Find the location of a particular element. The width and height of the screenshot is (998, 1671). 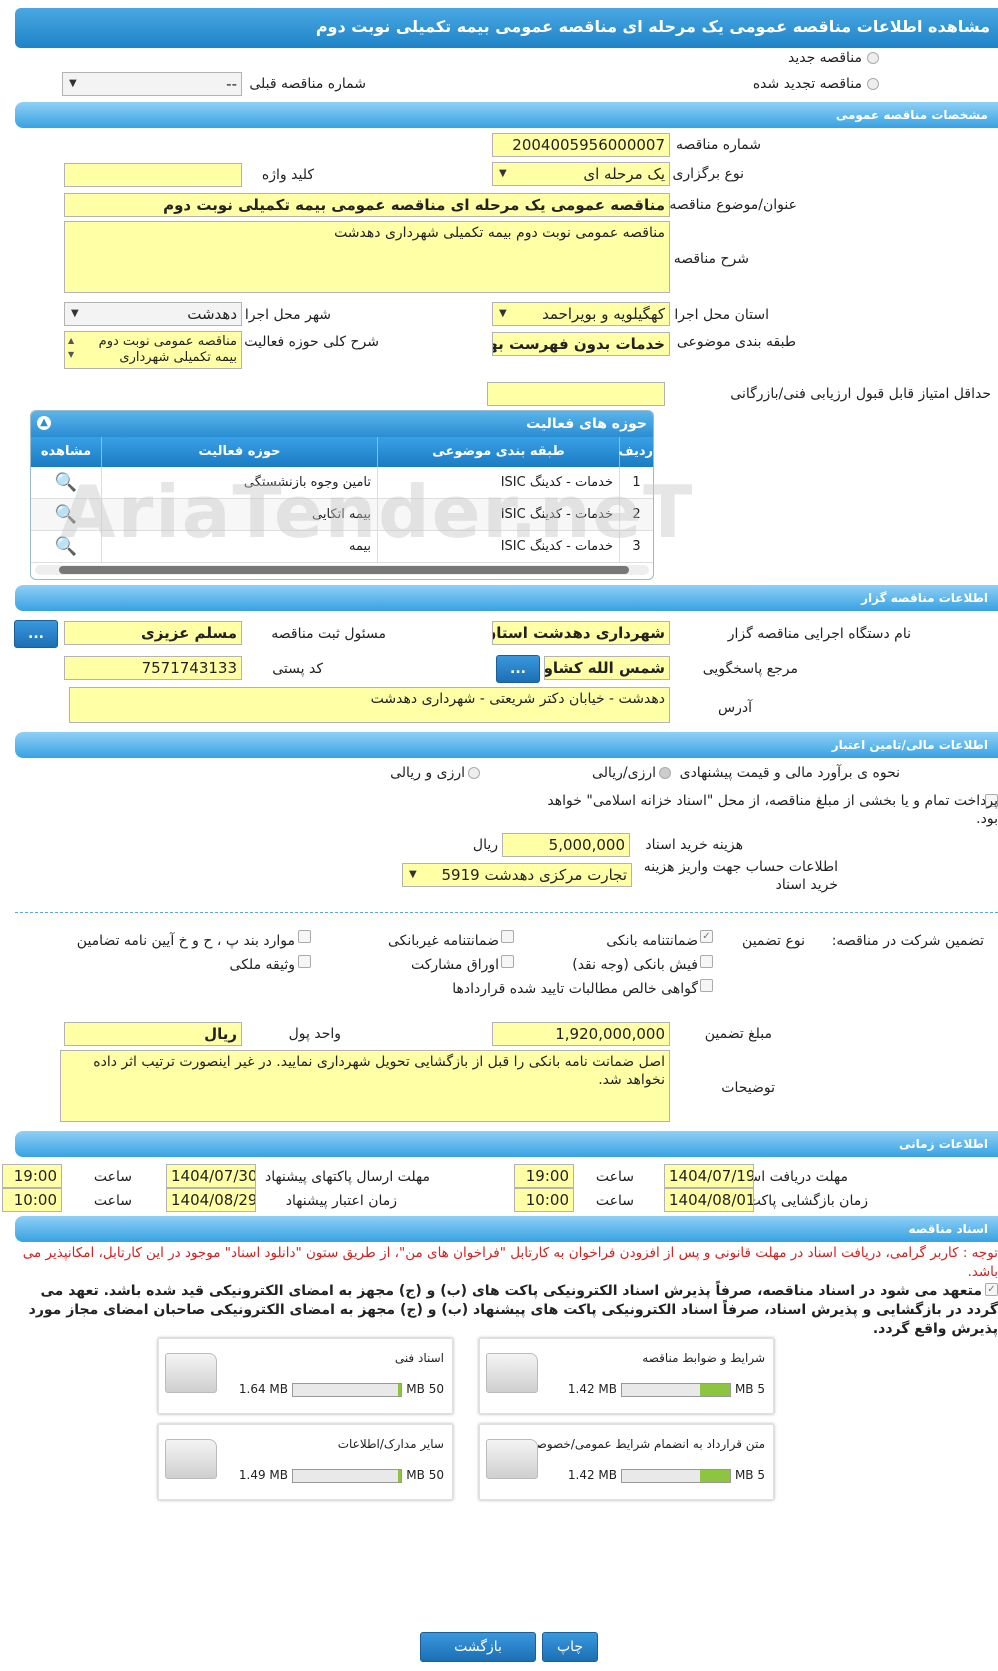

watermark-logo: AriaTender.neT is located at coordinates (377, 512).